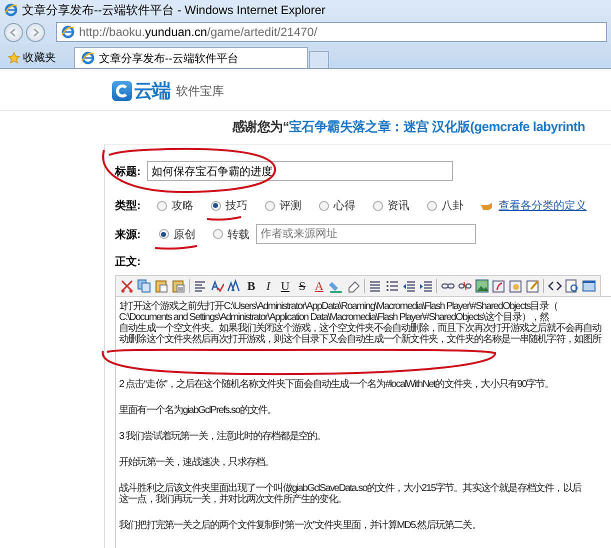 The image size is (611, 548). What do you see at coordinates (128, 205) in the screenshot?
I see `type-label: 类型:` at bounding box center [128, 205].